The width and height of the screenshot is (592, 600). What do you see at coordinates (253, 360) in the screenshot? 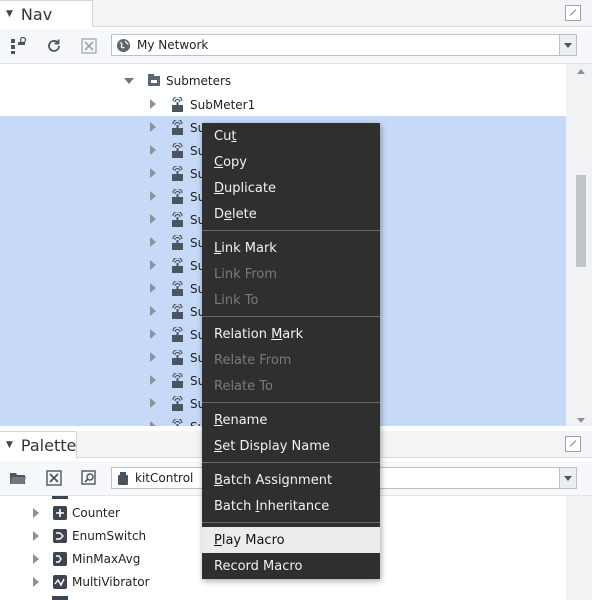
I see `menu-item-label: Relate From` at bounding box center [253, 360].